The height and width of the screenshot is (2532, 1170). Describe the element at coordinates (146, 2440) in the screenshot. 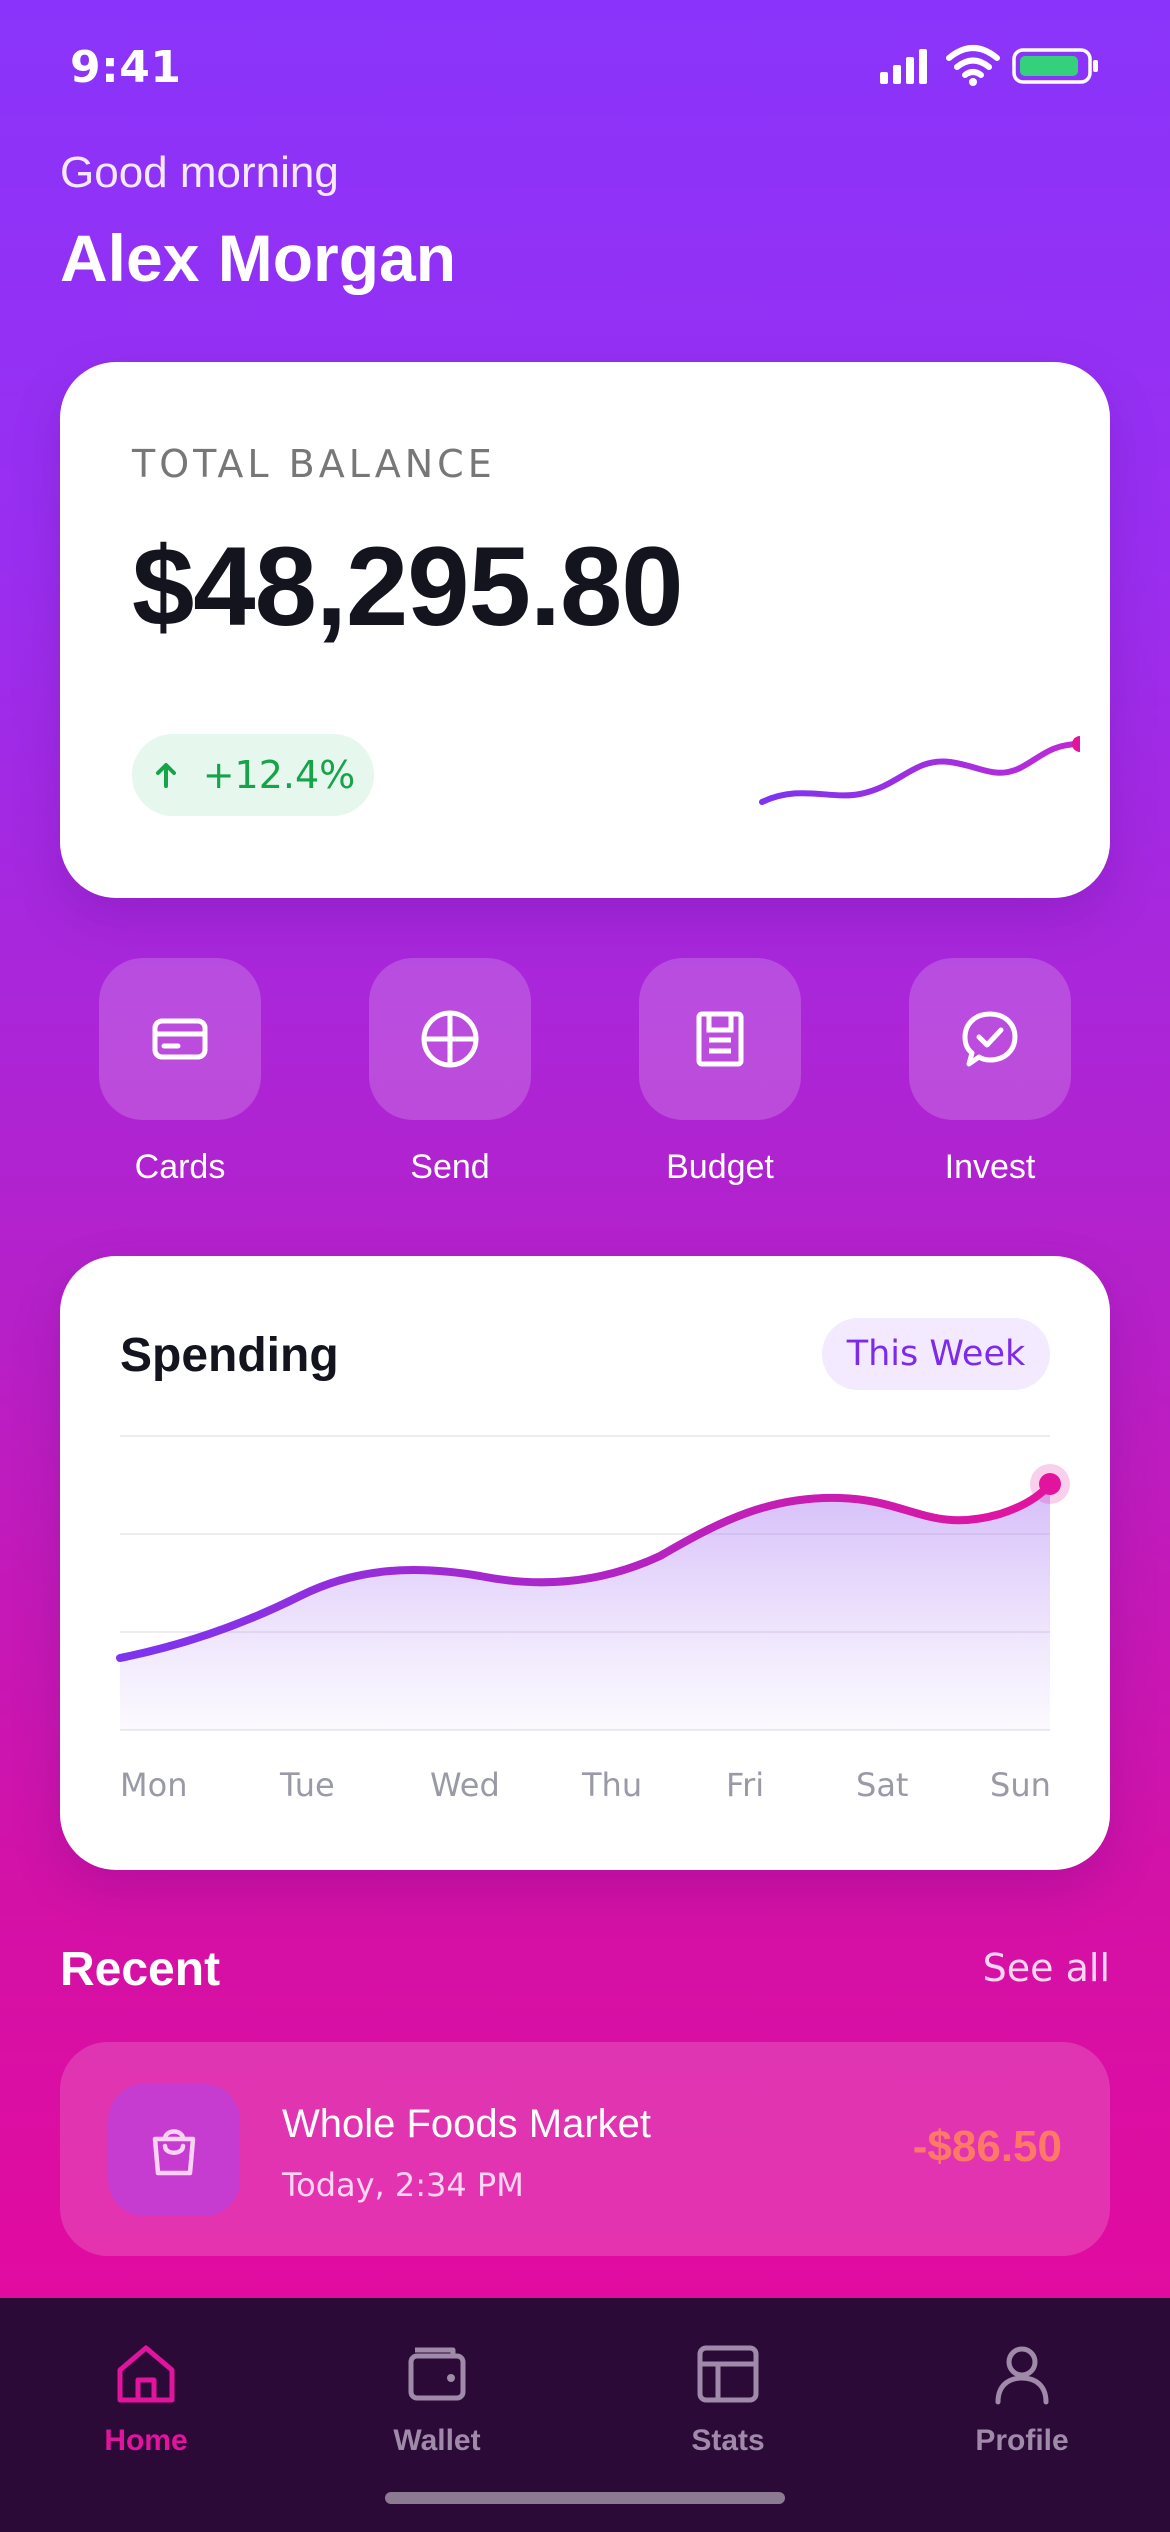

I see `tab-label: Home` at that location.